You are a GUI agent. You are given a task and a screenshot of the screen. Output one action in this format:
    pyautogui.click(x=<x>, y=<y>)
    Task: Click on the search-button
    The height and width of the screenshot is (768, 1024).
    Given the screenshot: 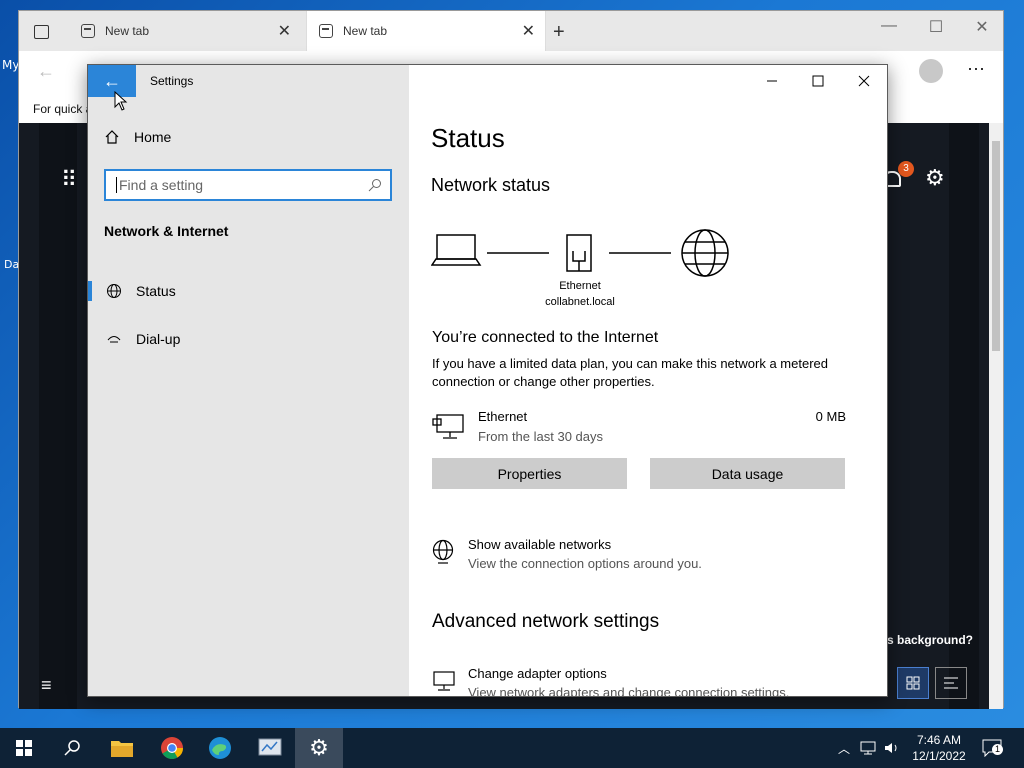 What is the action you would take?
    pyautogui.click(x=72, y=748)
    